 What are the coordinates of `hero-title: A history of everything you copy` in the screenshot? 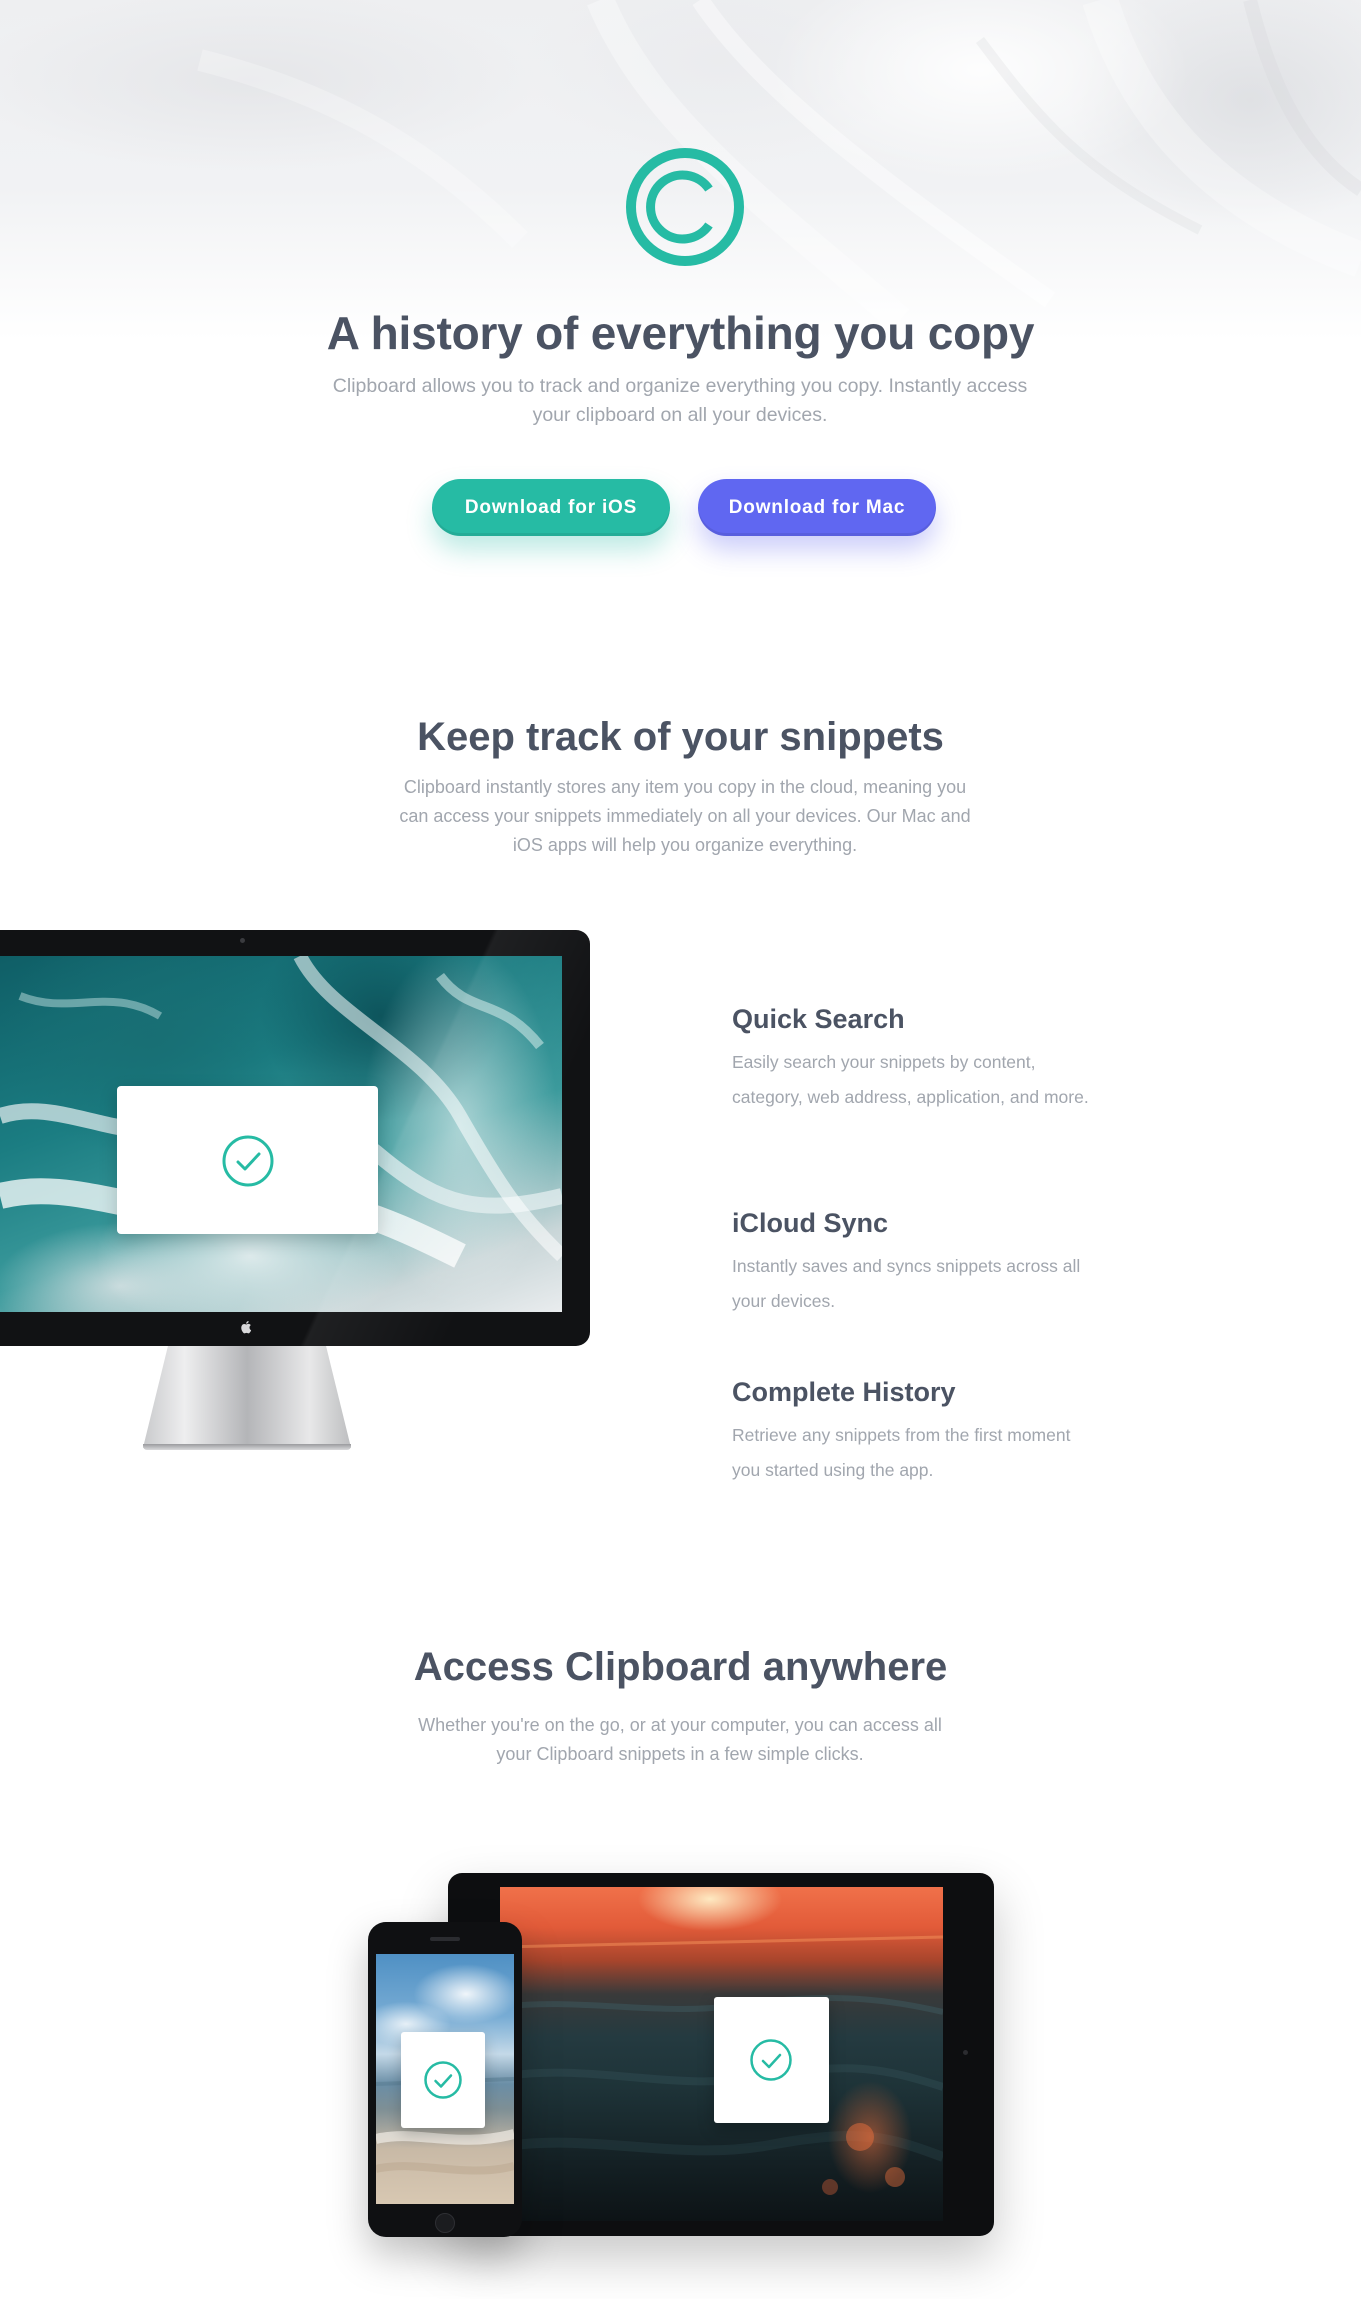 It's located at (680, 333).